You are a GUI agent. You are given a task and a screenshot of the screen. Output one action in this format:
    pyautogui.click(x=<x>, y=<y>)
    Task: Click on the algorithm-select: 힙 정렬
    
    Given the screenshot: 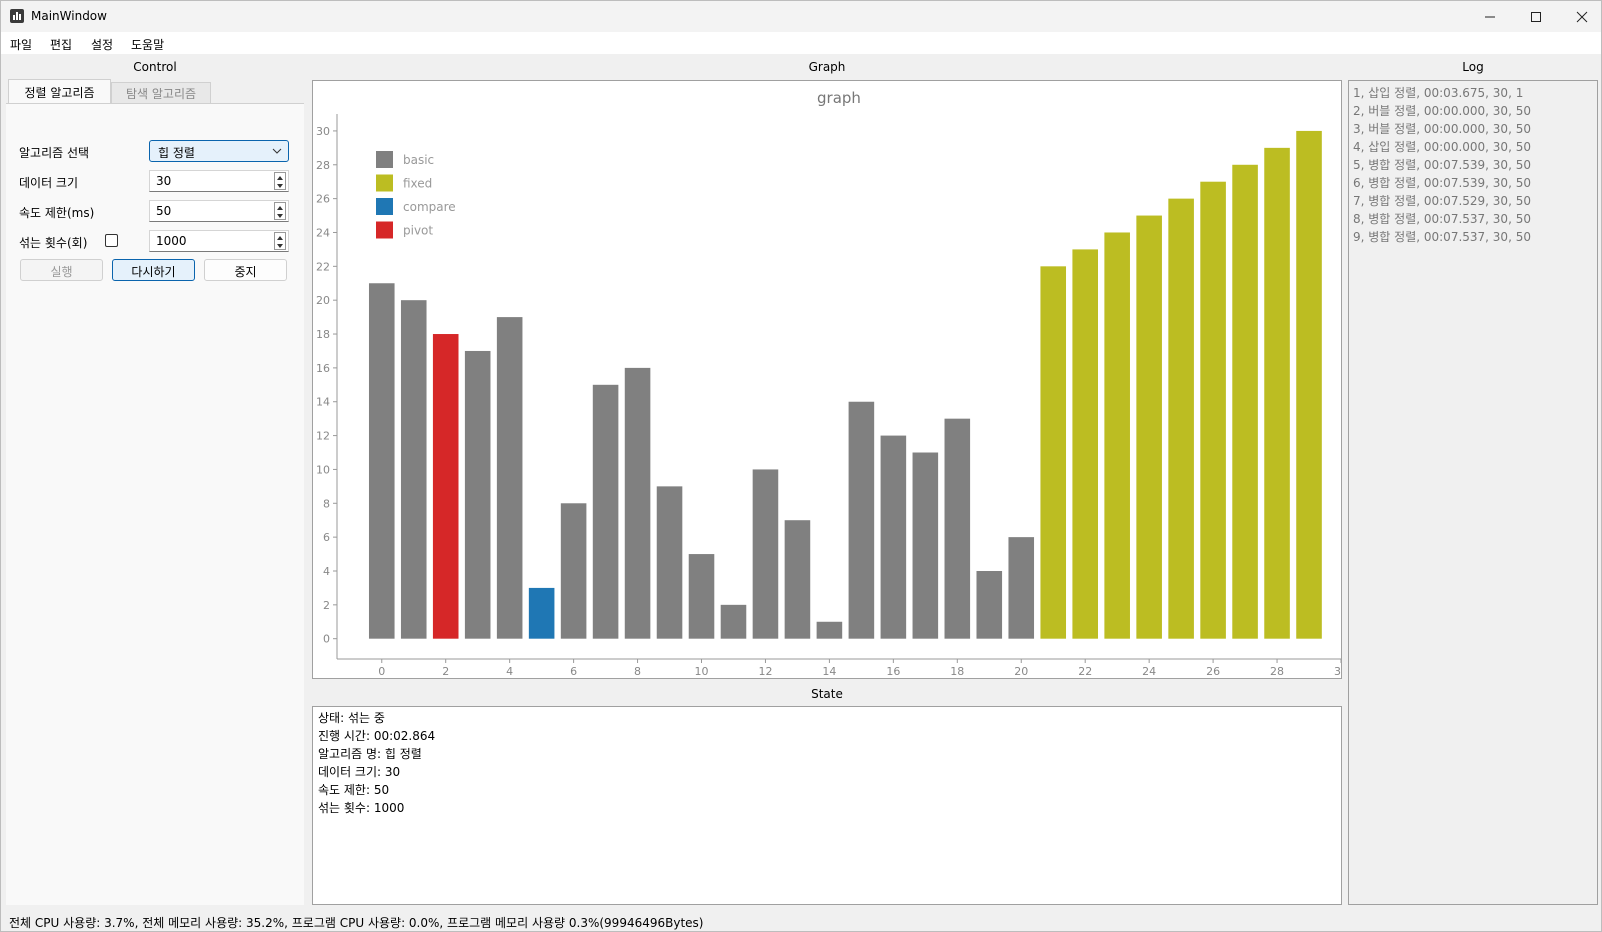 What is the action you would take?
    pyautogui.click(x=219, y=151)
    